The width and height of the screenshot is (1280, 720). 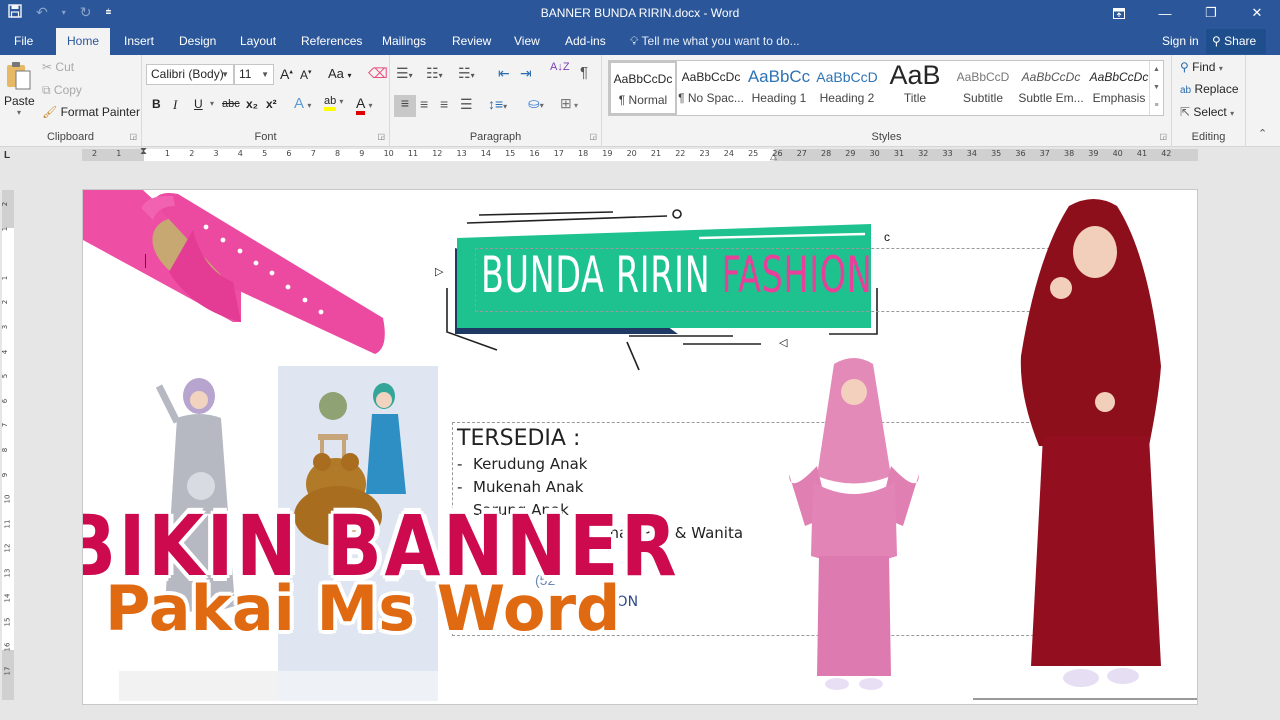 What do you see at coordinates (331, 41) in the screenshot?
I see `tab-references: References` at bounding box center [331, 41].